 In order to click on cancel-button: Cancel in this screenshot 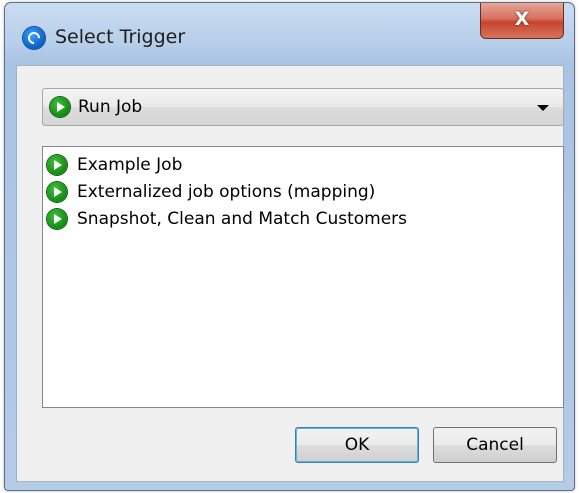, I will do `click(495, 445)`.